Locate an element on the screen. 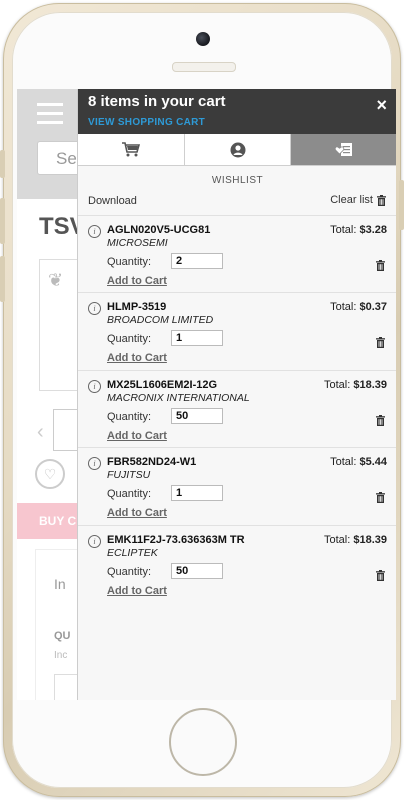 Image resolution: width=404 pixels, height=800 pixels. manufacturer: FUJITSU is located at coordinates (129, 475).